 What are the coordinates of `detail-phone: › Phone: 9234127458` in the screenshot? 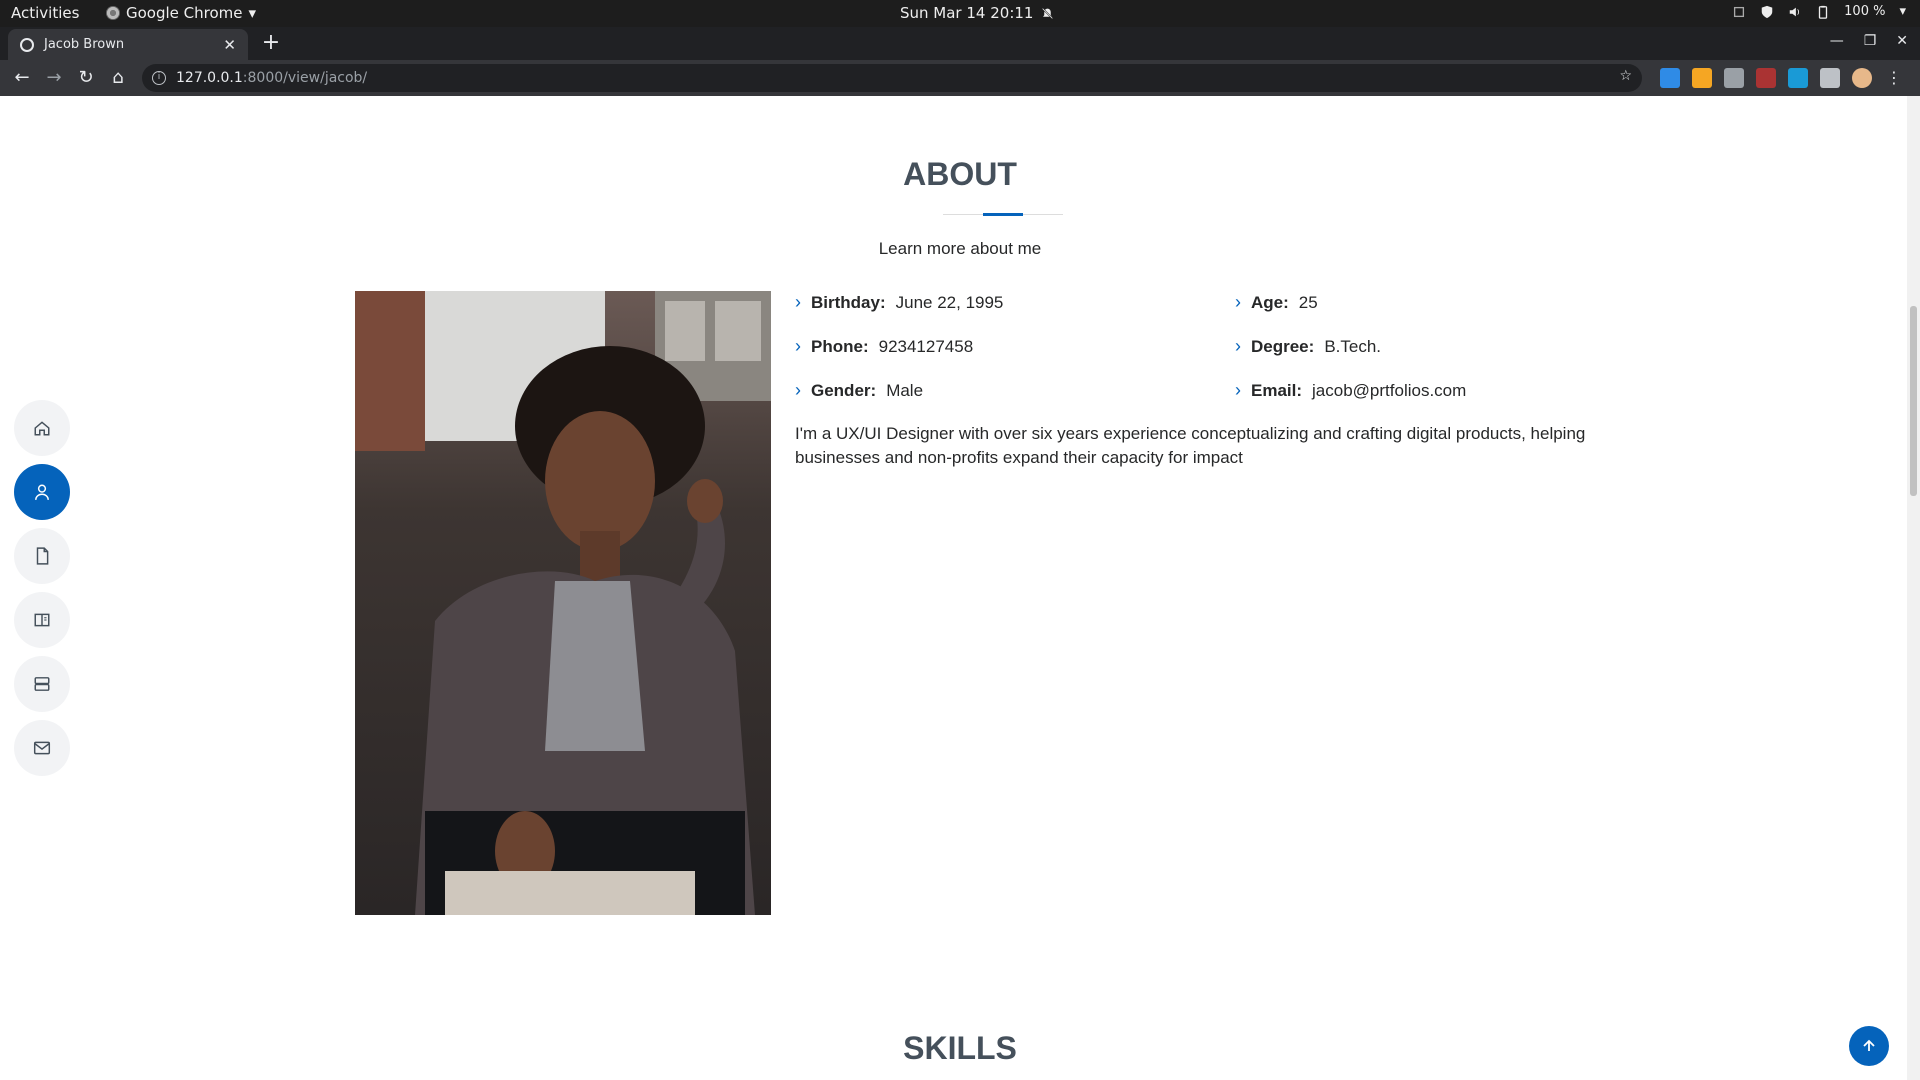 It's located at (884, 346).